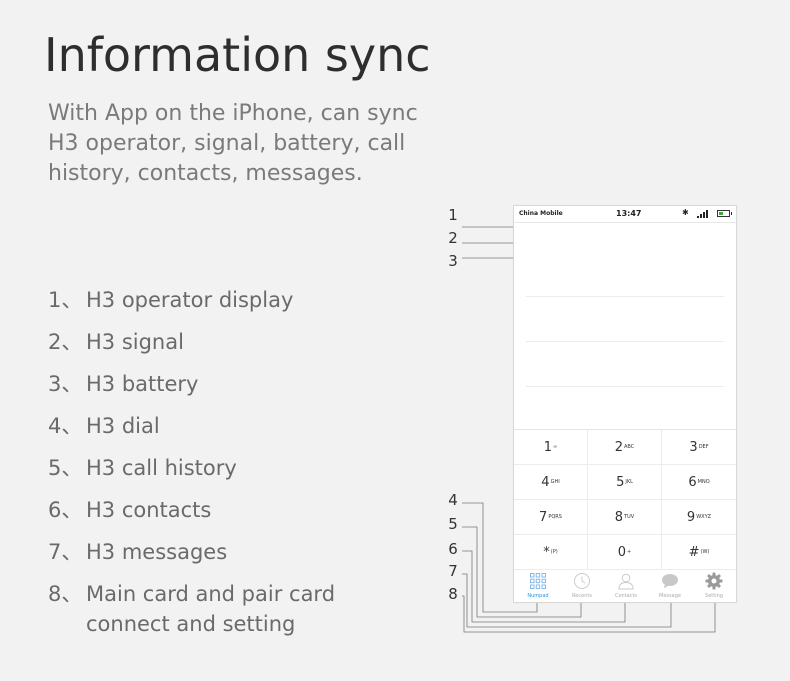  Describe the element at coordinates (582, 596) in the screenshot. I see `tab-label: Recents` at that location.